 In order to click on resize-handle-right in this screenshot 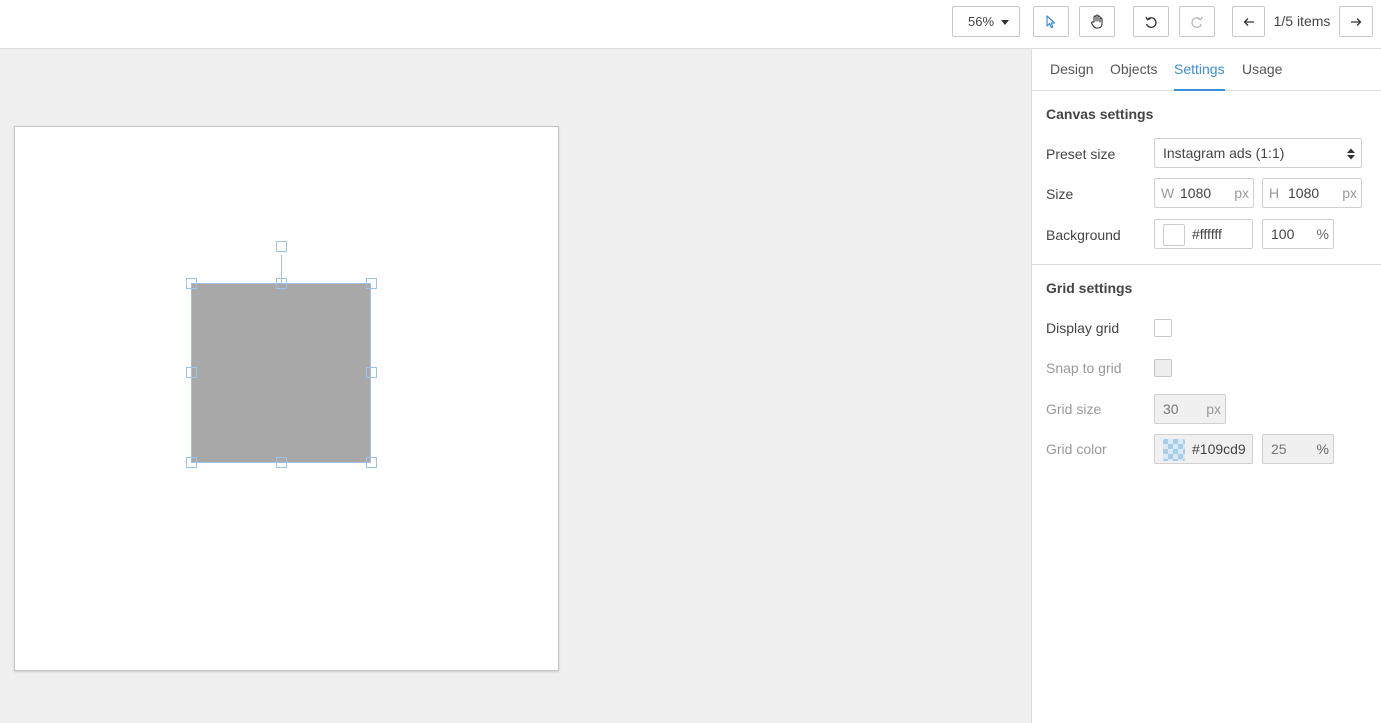, I will do `click(371, 372)`.